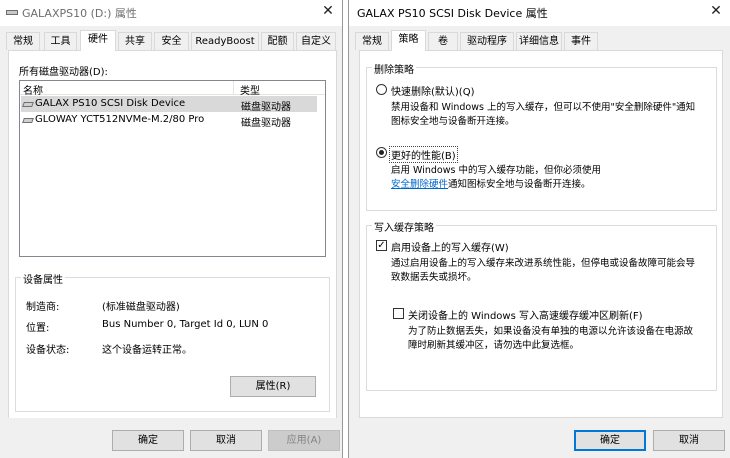 Image resolution: width=730 pixels, height=458 pixels. I want to click on apply-button: 应用(A), so click(304, 440).